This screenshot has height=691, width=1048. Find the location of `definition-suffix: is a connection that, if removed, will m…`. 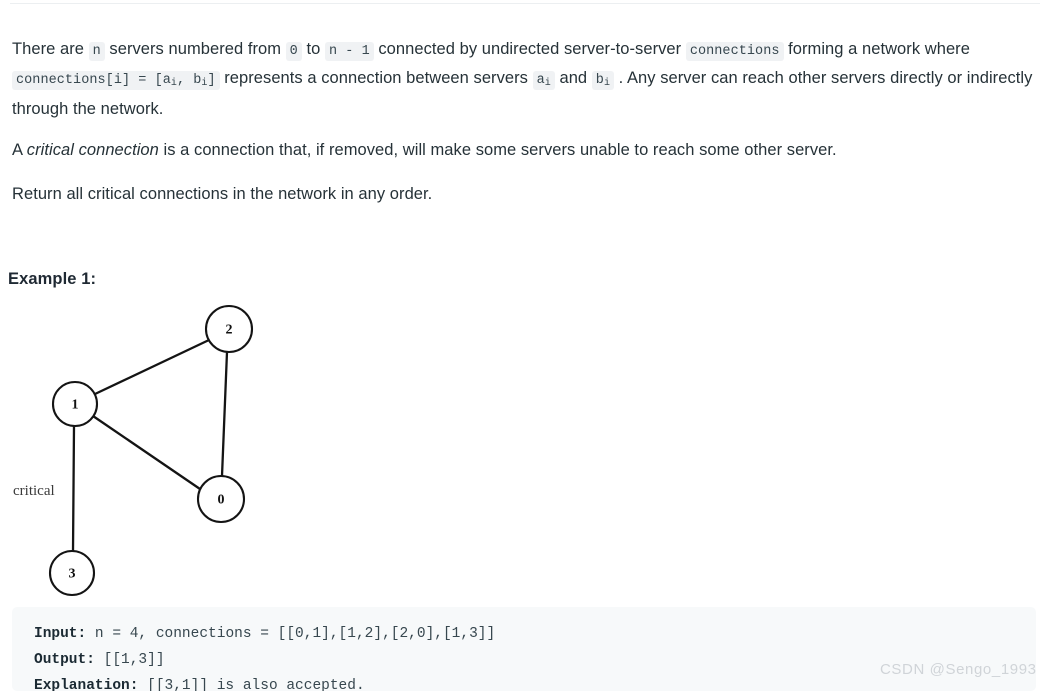

definition-suffix: is a connection that, if removed, will m… is located at coordinates (497, 149).